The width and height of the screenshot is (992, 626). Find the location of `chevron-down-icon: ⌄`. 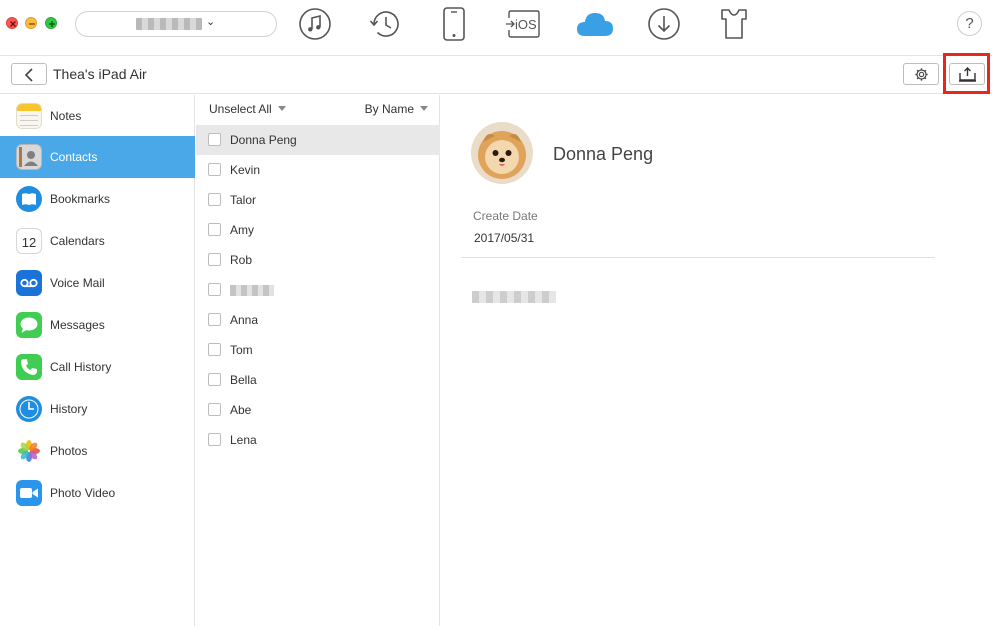

chevron-down-icon: ⌄ is located at coordinates (211, 22).